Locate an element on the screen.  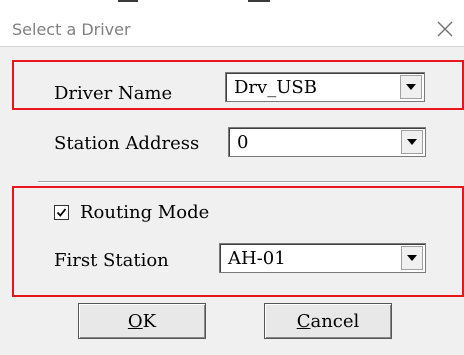
first-station-dropdown: AH-01 is located at coordinates (322, 258).